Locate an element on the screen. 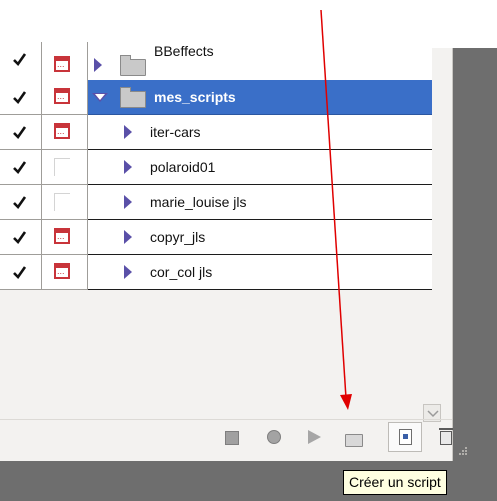 This screenshot has height=501, width=497. action-row: marie_louise jls is located at coordinates (216, 202).